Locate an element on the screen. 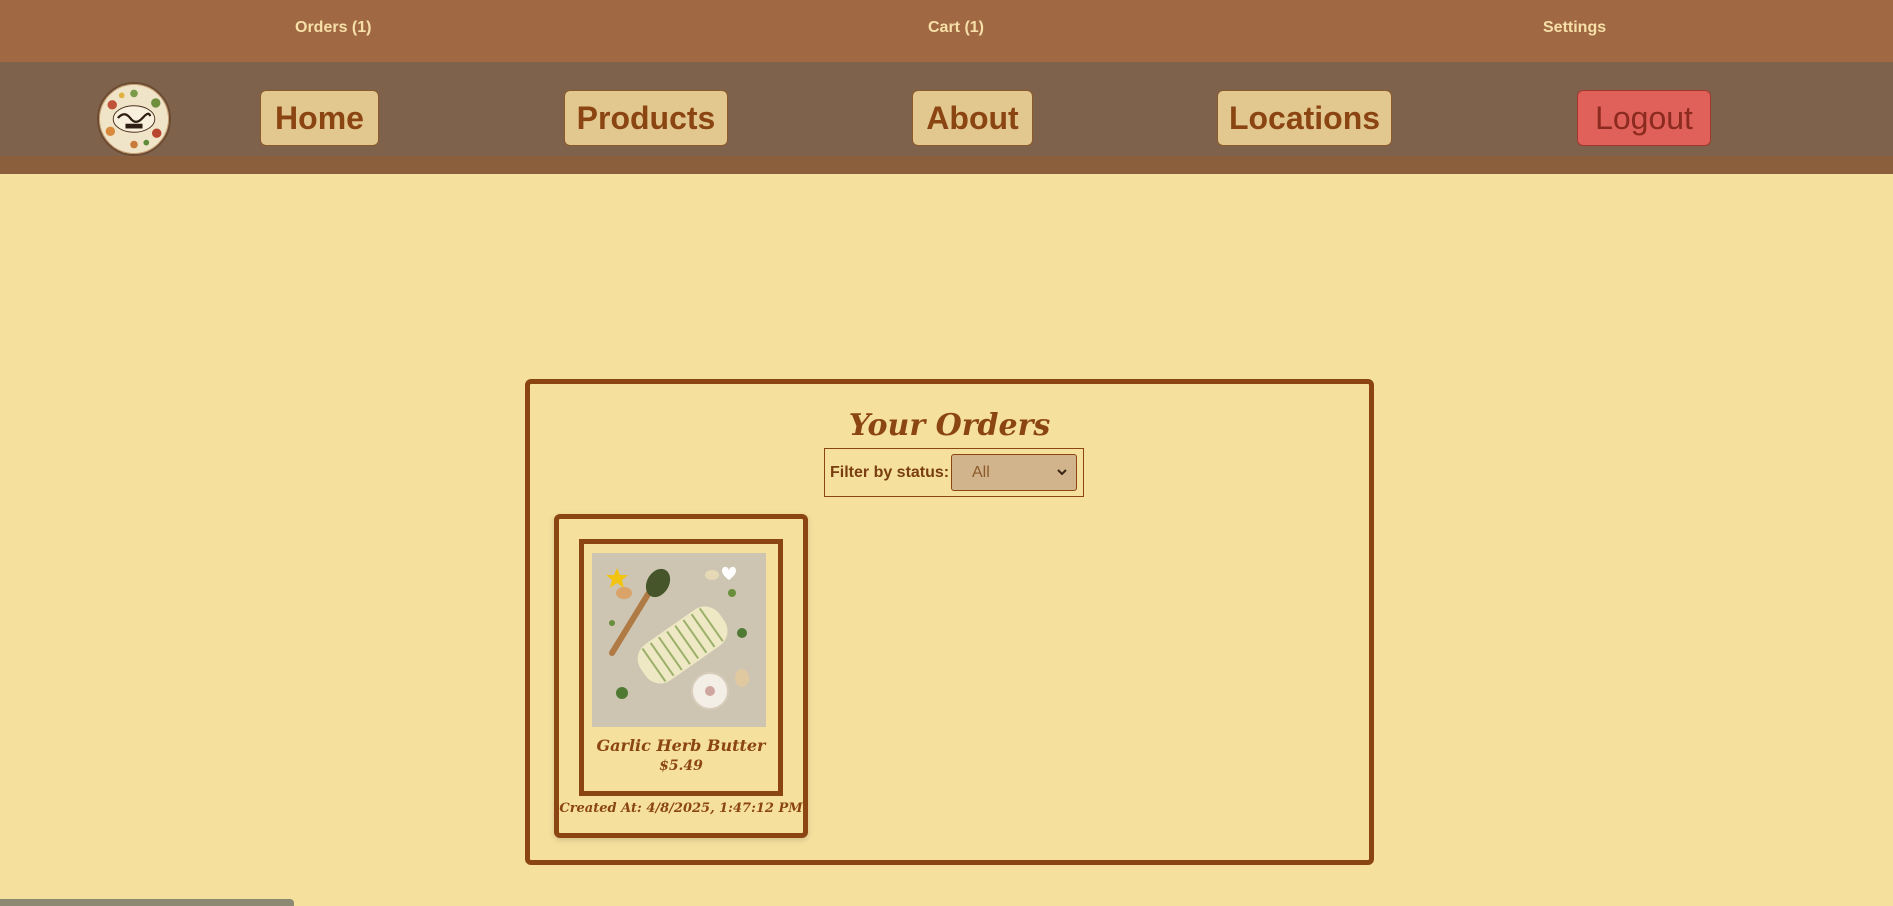 This screenshot has width=1893, height=906. horizontal-scrollbar is located at coordinates (147, 902).